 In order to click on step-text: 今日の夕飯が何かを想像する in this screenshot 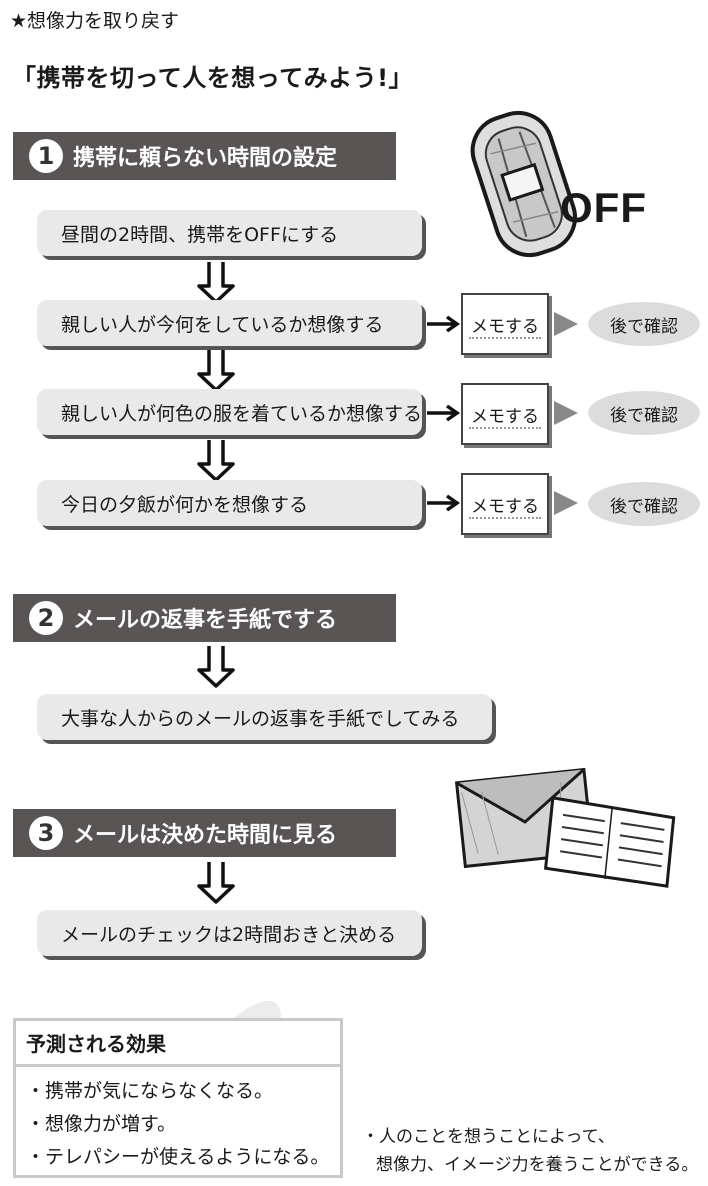, I will do `click(185, 504)`.